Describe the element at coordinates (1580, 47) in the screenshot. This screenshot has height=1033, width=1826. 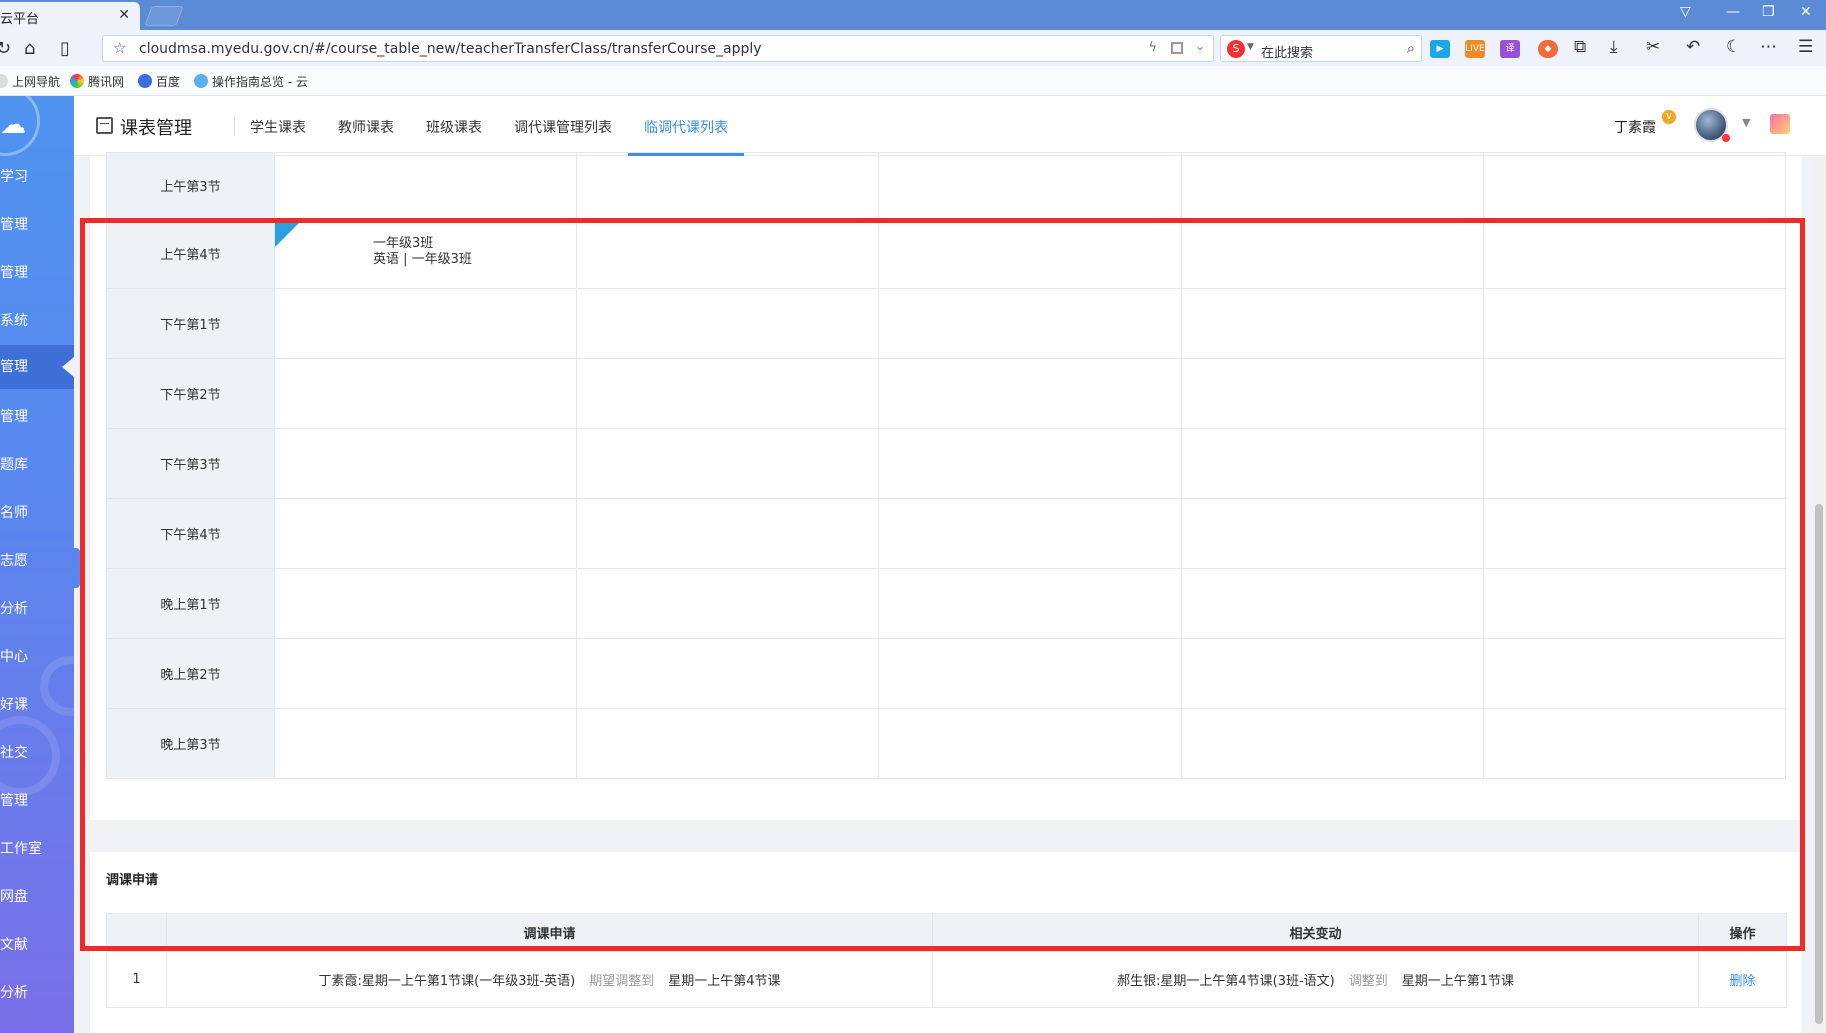
I see `clipboard-icon: ⧉` at that location.